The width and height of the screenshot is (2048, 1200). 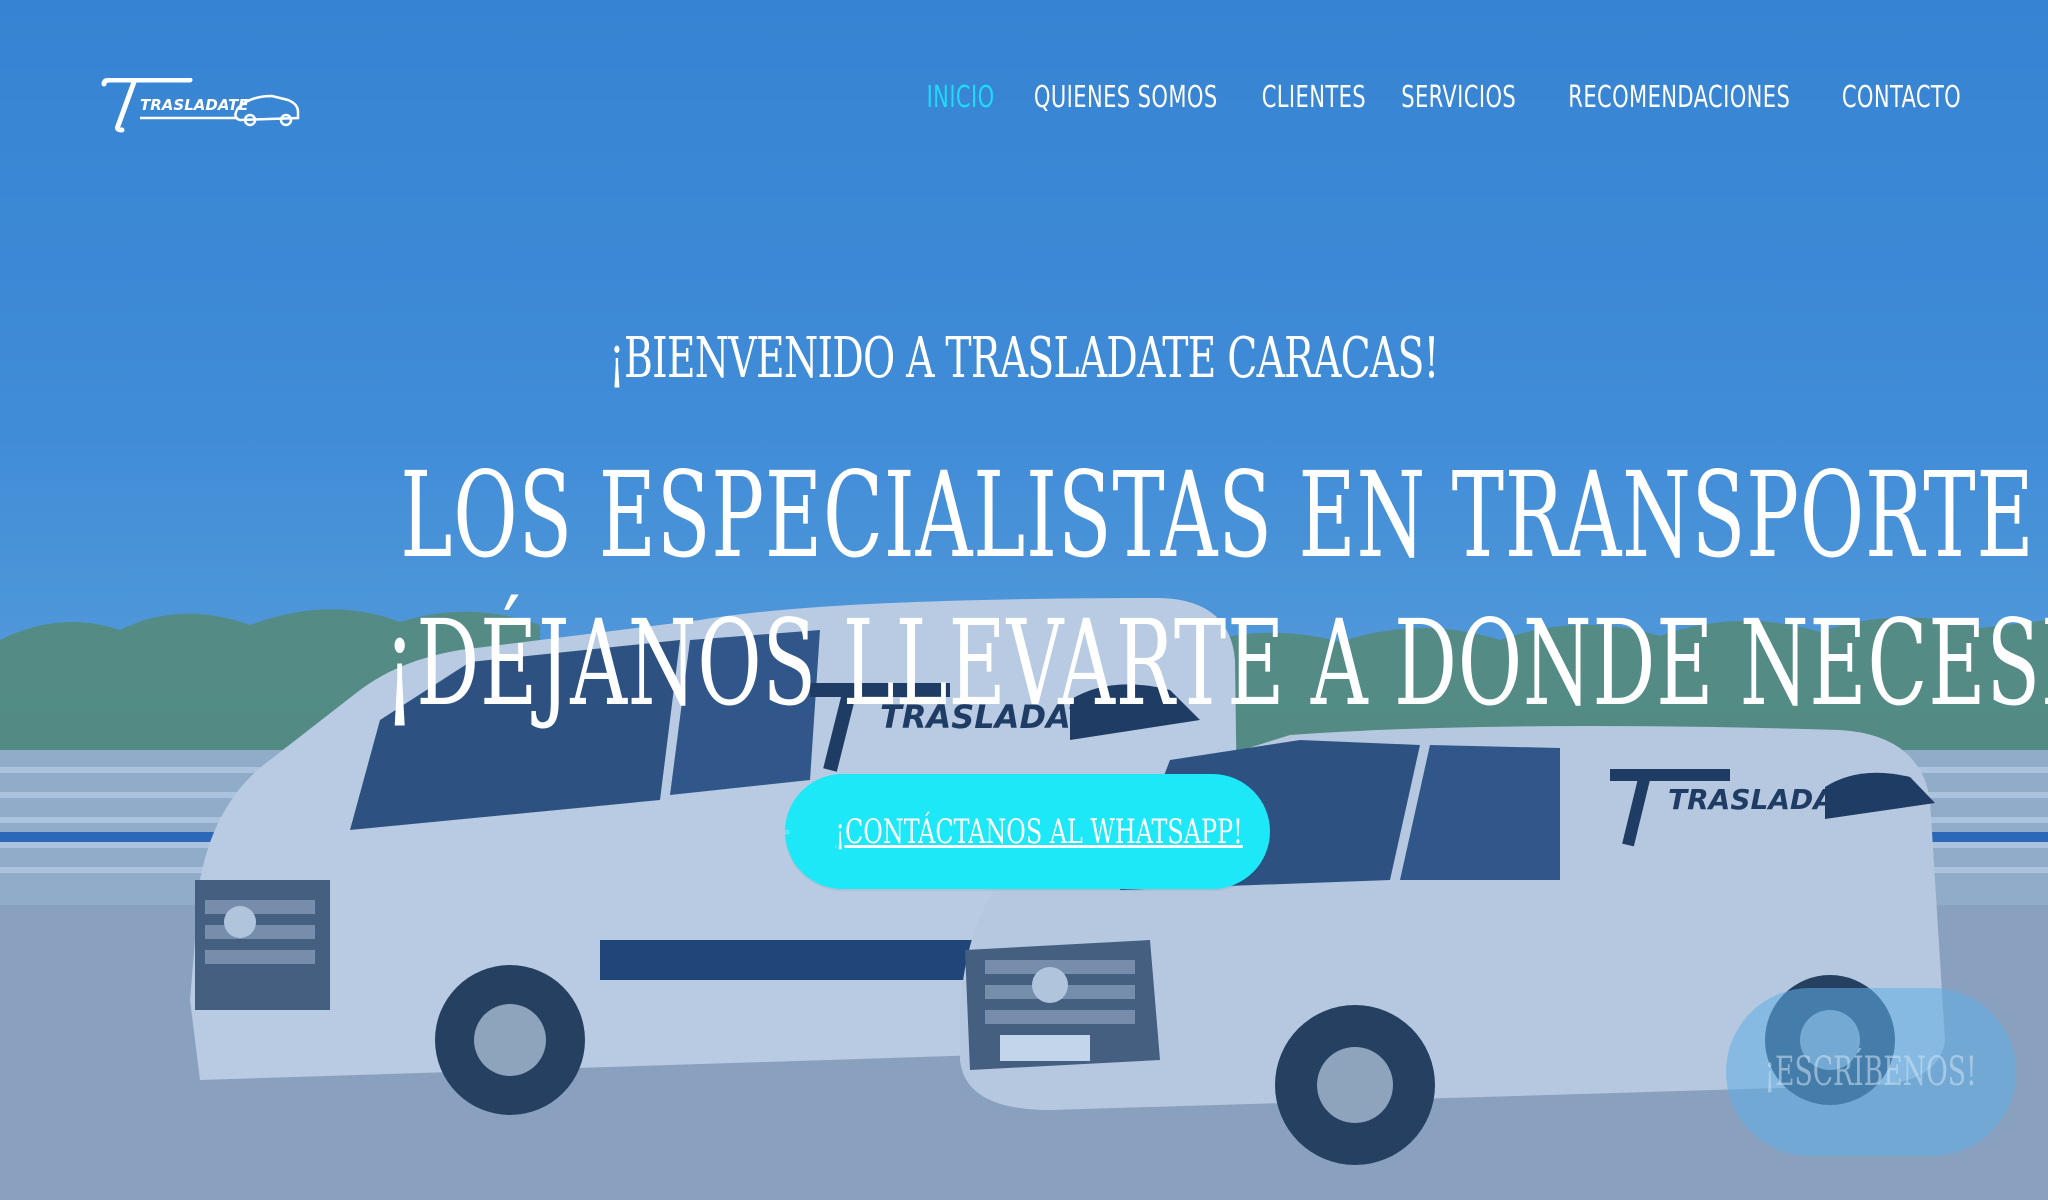 I want to click on trasladate-logo: TRASLADATE, so click(x=200, y=106).